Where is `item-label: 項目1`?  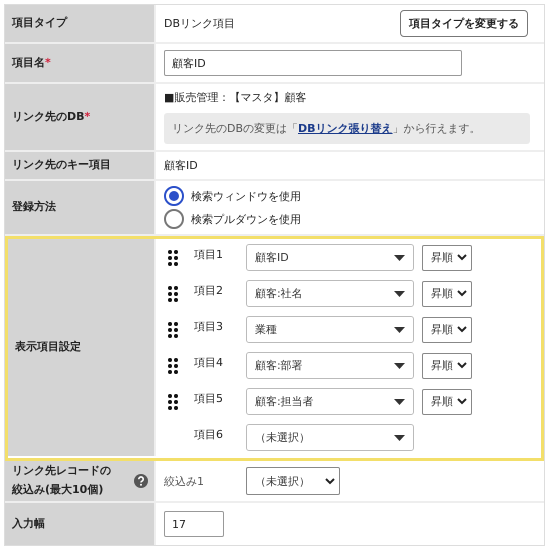 item-label: 項目1 is located at coordinates (209, 254).